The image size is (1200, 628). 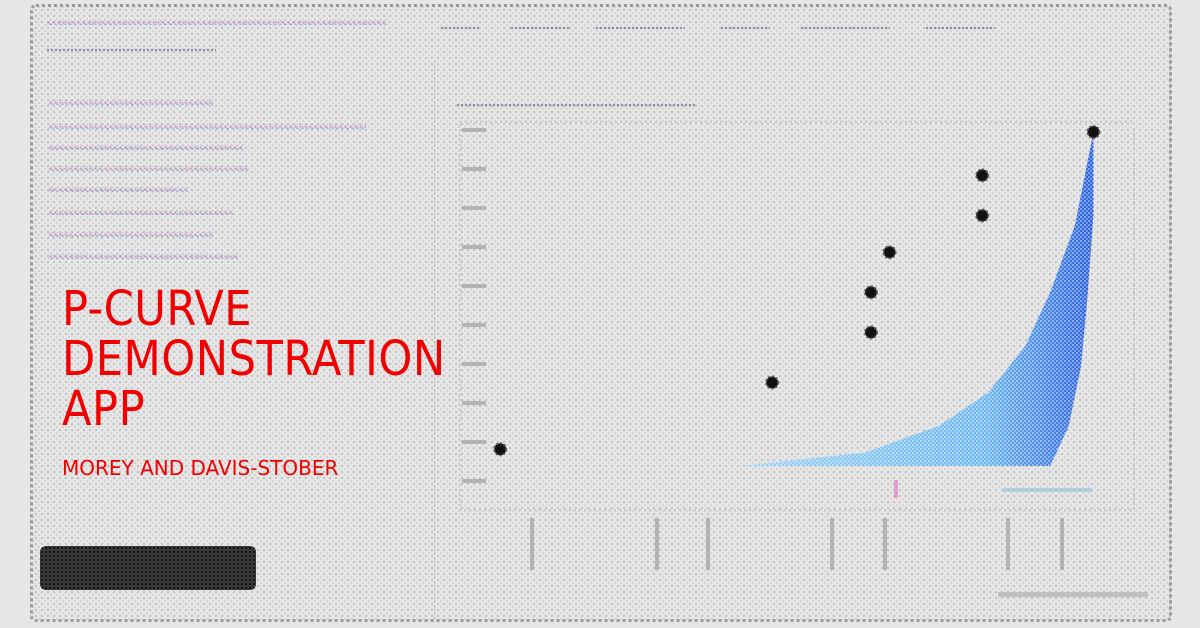 I want to click on app-title-line-1: P-CURVE, so click(x=157, y=309).